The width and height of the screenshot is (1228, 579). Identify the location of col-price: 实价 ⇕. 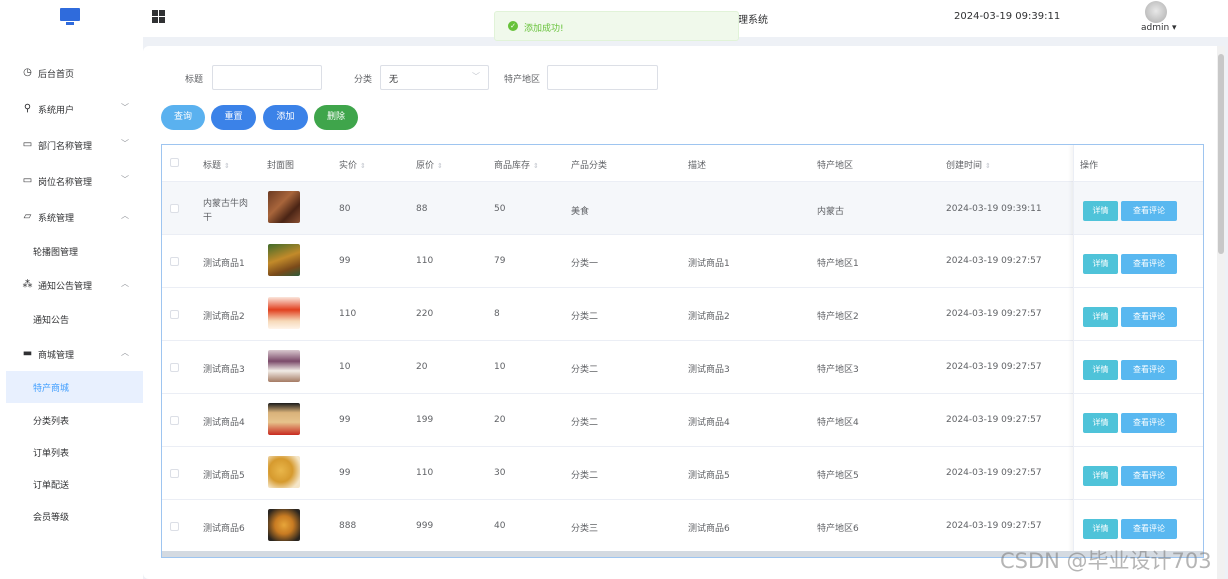
(352, 164).